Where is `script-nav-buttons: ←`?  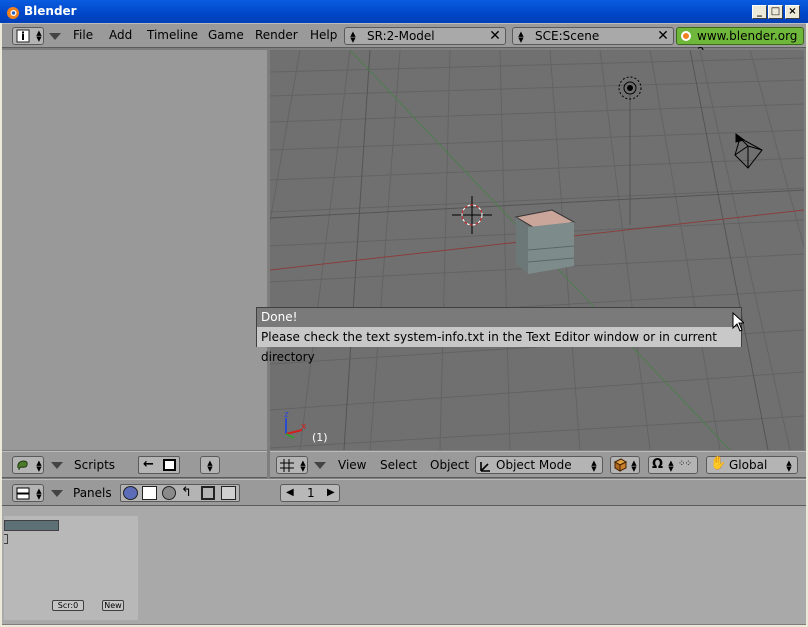 script-nav-buttons: ← is located at coordinates (159, 465).